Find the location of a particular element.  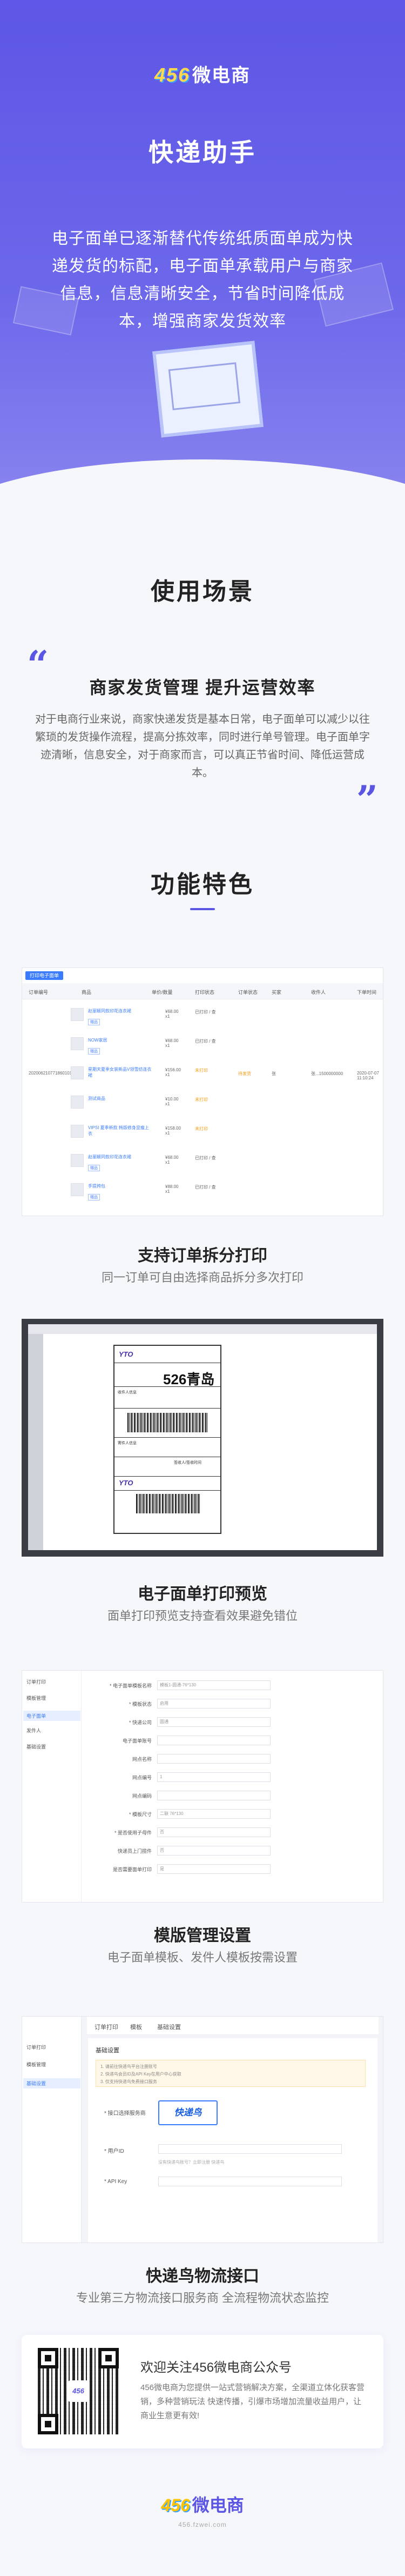

field-label: * 电子面单模板名称 is located at coordinates (130, 1686).